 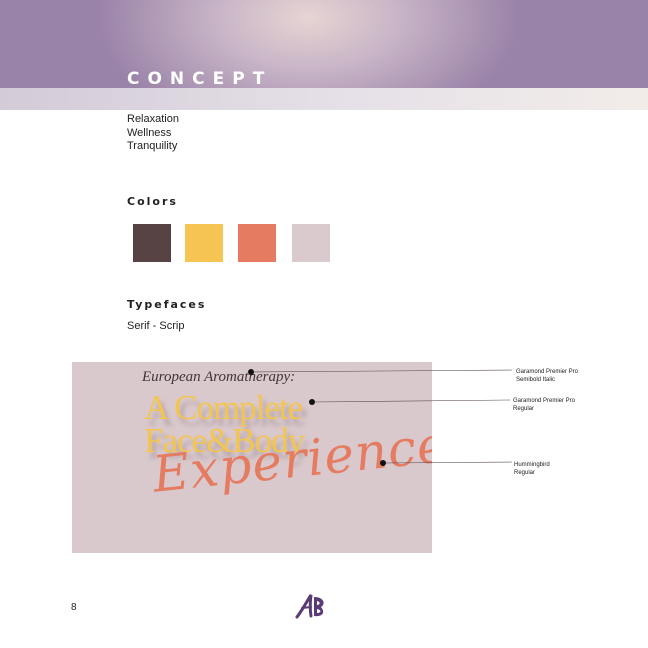 What do you see at coordinates (311, 243) in the screenshot?
I see `color-swatch-mauve` at bounding box center [311, 243].